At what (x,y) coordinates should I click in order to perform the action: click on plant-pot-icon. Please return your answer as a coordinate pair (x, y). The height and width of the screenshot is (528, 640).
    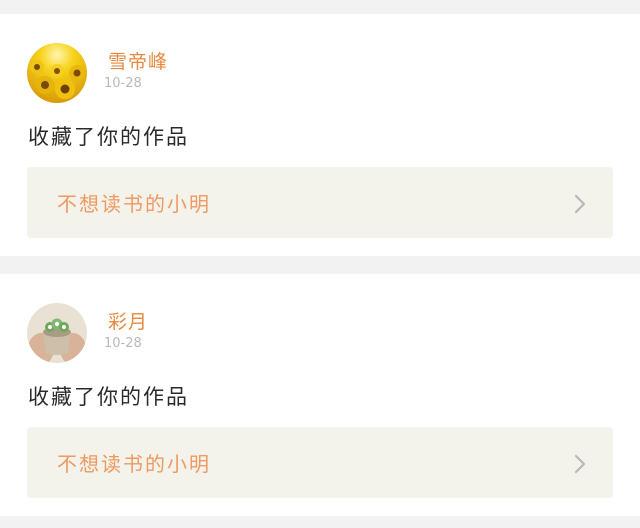
    Looking at the image, I should click on (57, 333).